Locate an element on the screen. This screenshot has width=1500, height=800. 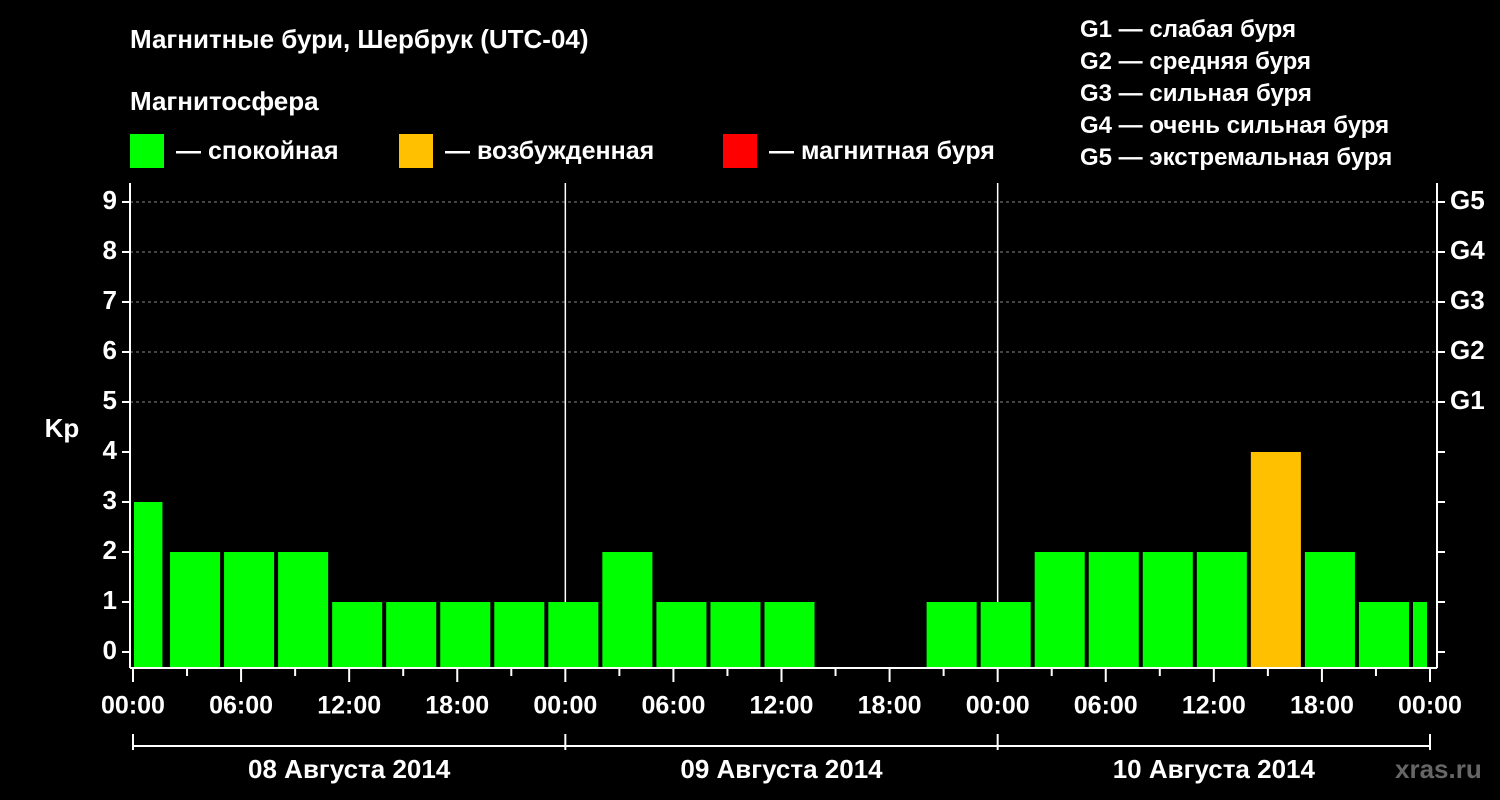
g-tick-label: G1 is located at coordinates (1467, 400).